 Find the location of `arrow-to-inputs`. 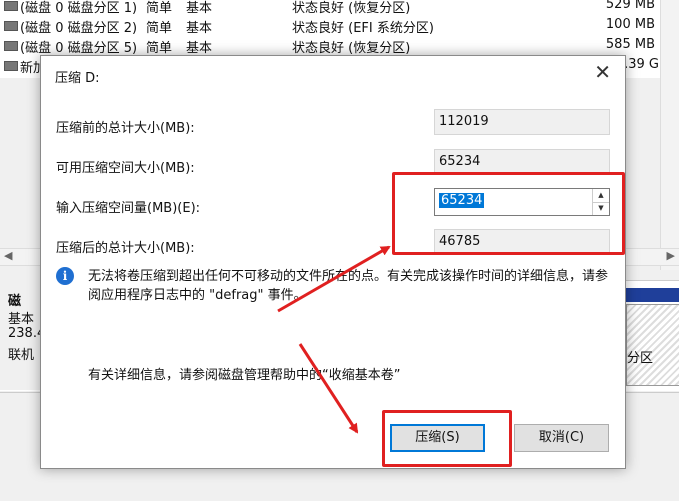

arrow-to-inputs is located at coordinates (334, 279).